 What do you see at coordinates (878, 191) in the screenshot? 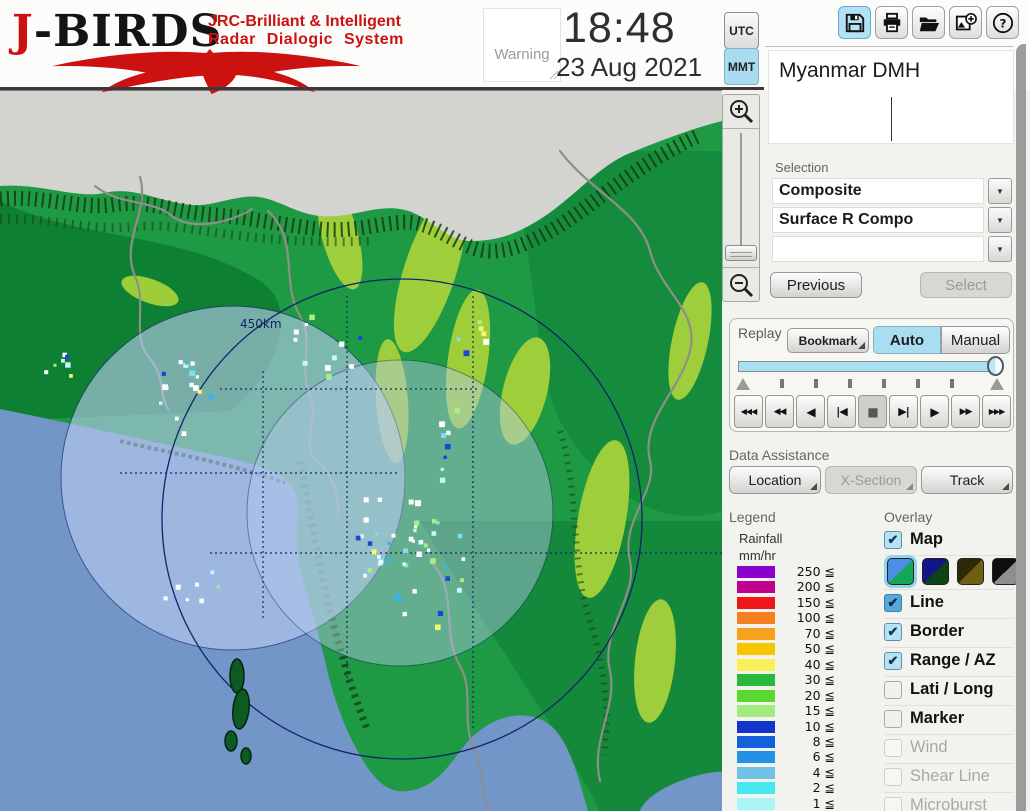
I see `combo-product-value: Composite` at bounding box center [878, 191].